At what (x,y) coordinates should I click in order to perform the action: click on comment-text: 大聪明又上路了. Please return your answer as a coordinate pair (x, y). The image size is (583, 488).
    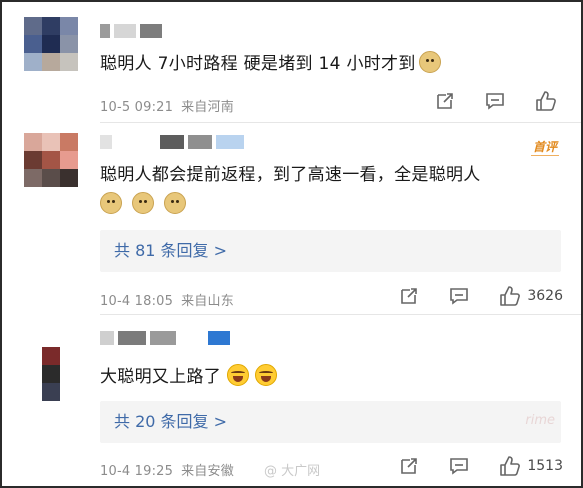
    Looking at the image, I should click on (330, 377).